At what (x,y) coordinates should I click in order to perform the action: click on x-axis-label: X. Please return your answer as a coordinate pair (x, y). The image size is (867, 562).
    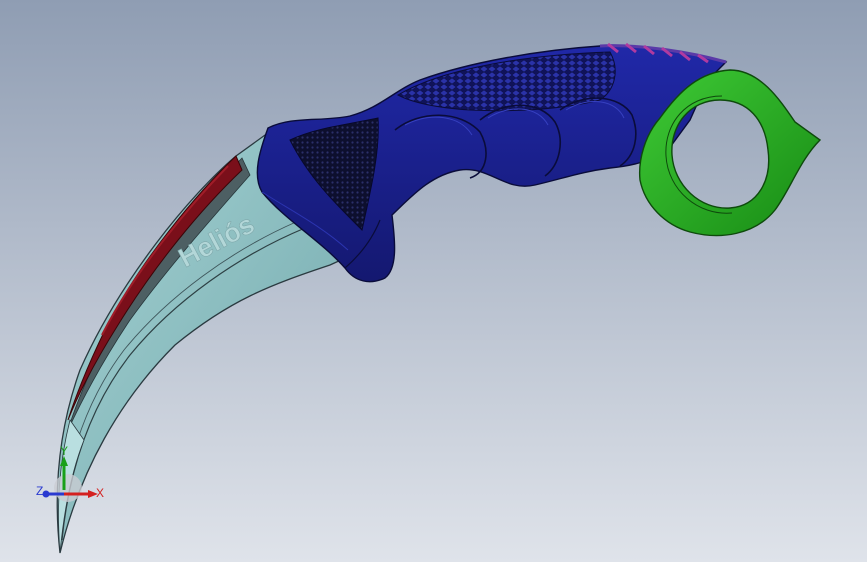
    Looking at the image, I should click on (100, 493).